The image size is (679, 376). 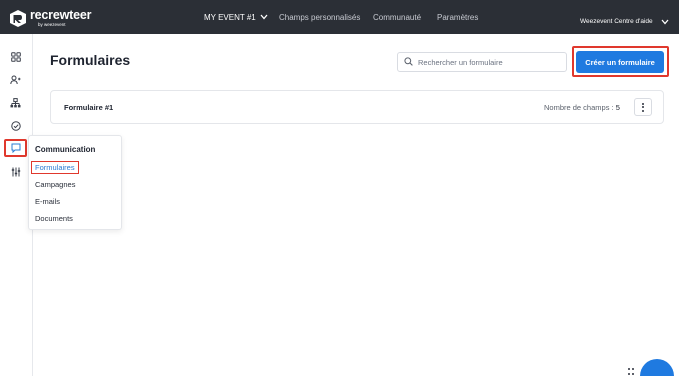 I want to click on sliders-icon, so click(x=15, y=172).